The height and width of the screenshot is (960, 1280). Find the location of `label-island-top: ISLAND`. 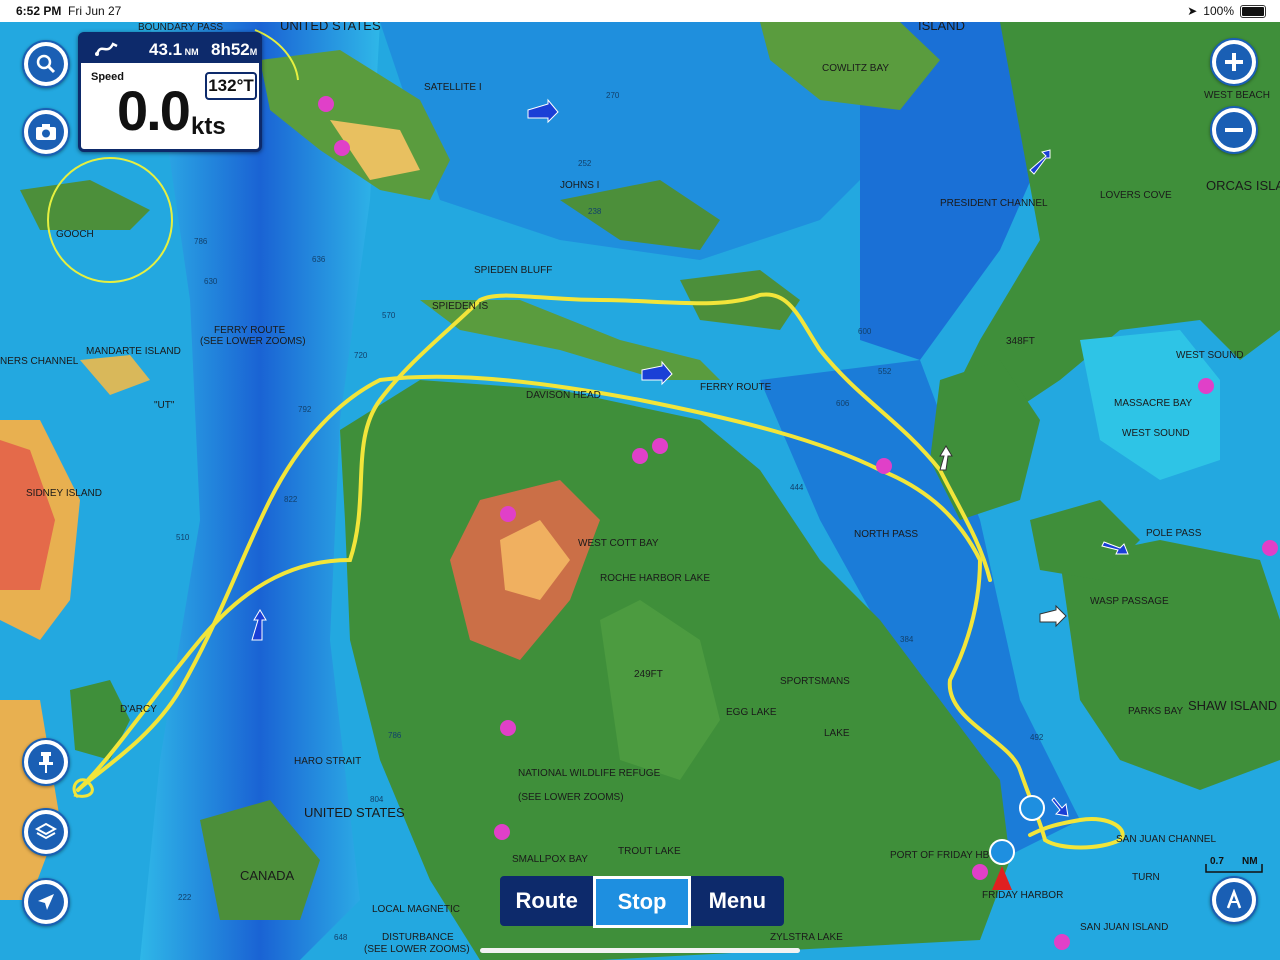

label-island-top: ISLAND is located at coordinates (941, 27).